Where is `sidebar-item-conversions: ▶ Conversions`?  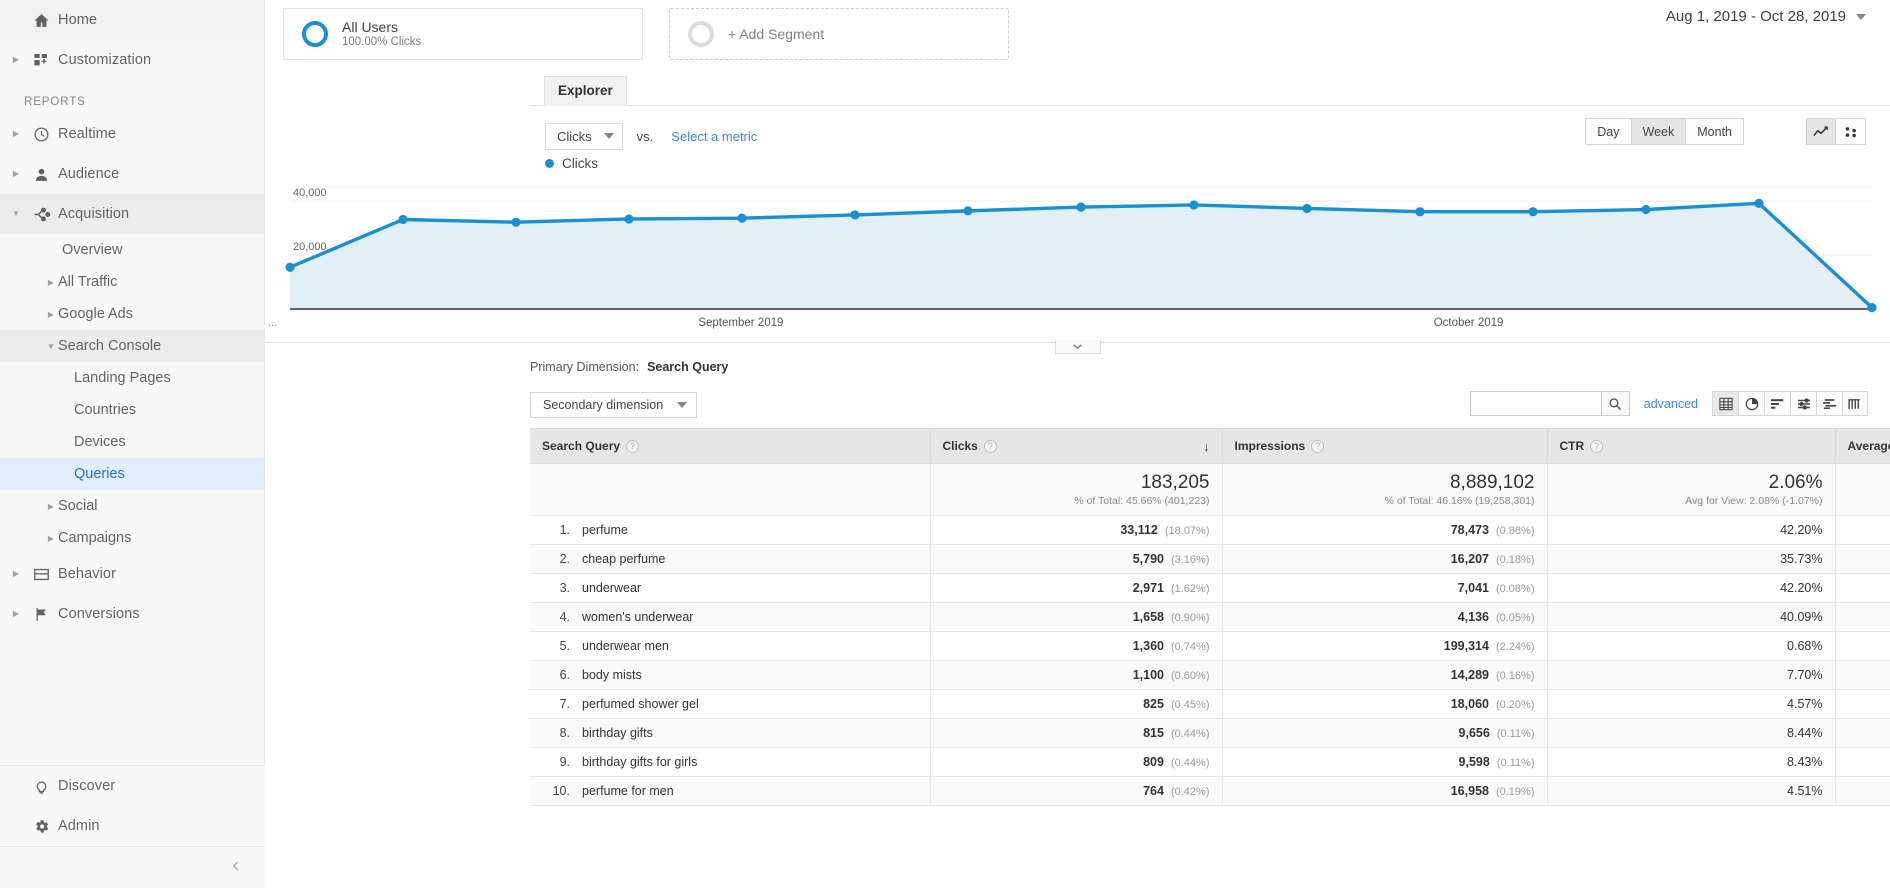
sidebar-item-conversions: ▶ Conversions is located at coordinates (132, 614).